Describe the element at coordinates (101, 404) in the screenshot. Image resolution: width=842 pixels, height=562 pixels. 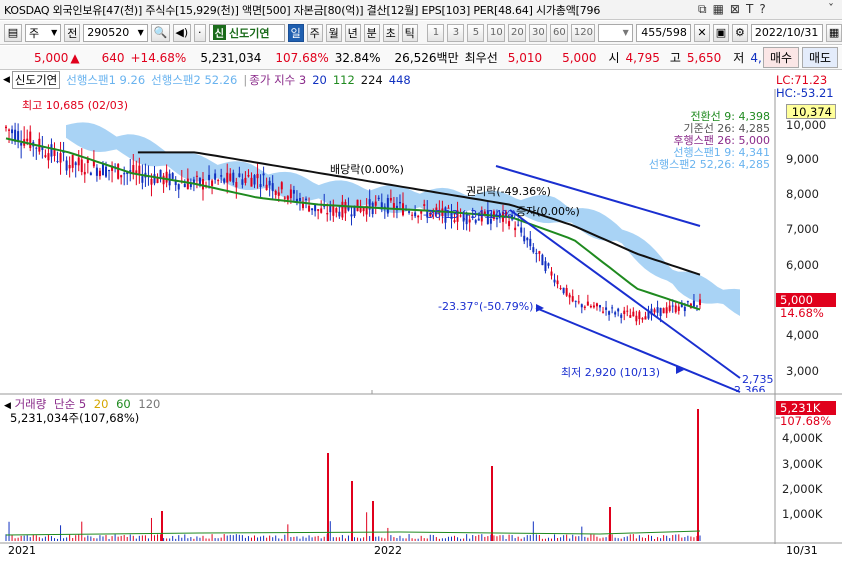
I see `volume-ma20: 20` at that location.